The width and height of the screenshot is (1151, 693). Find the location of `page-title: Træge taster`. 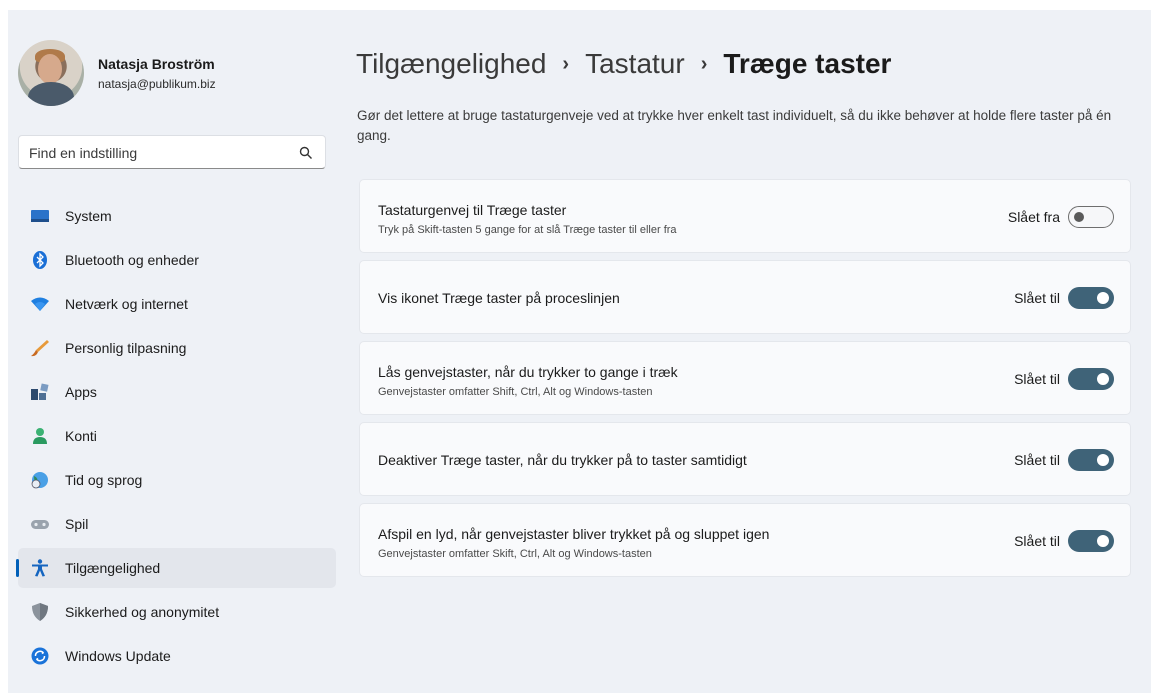

page-title: Træge taster is located at coordinates (807, 63).